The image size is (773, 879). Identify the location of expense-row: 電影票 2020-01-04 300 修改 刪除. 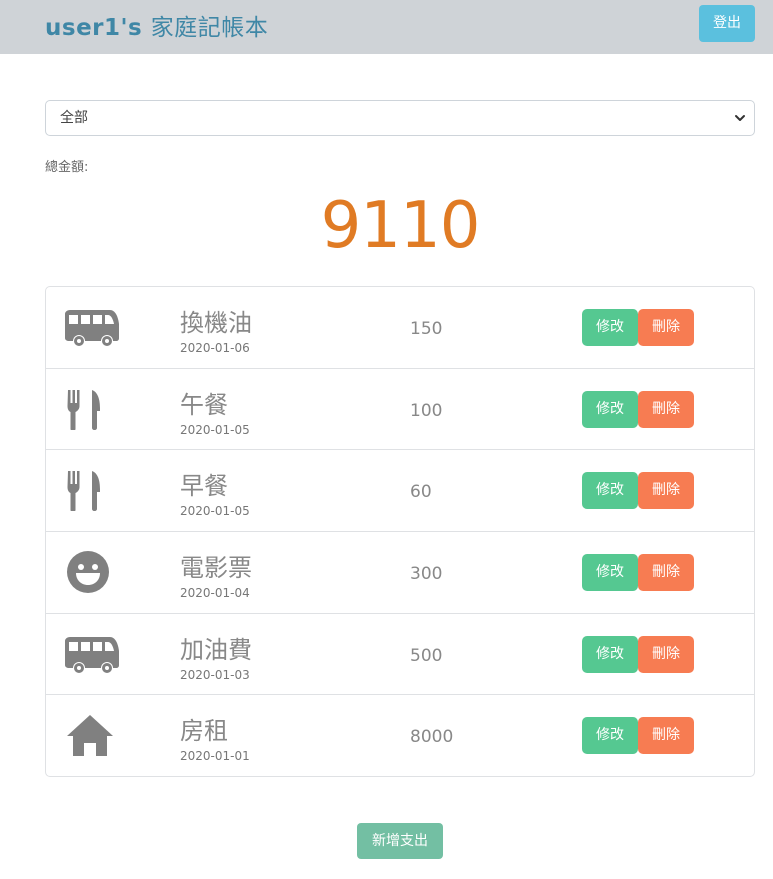
(400, 573).